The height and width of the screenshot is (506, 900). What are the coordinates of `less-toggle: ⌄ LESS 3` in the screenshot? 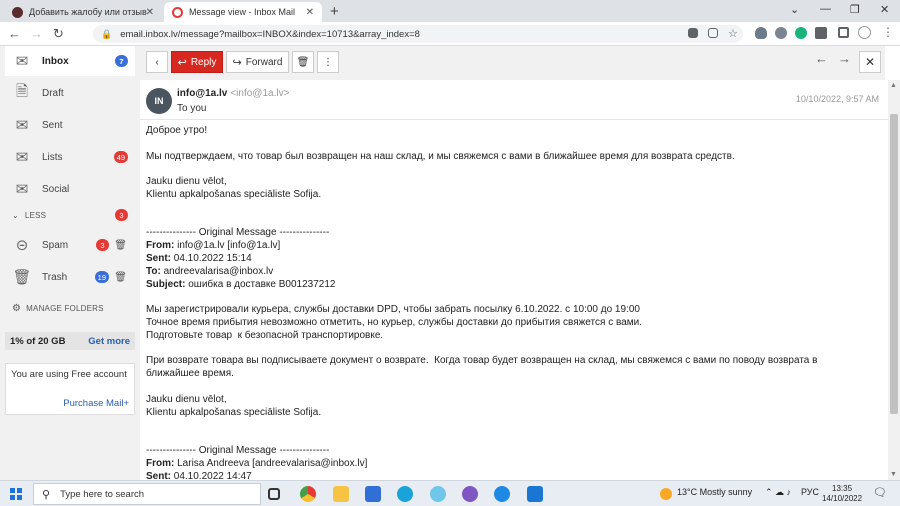 It's located at (70, 215).